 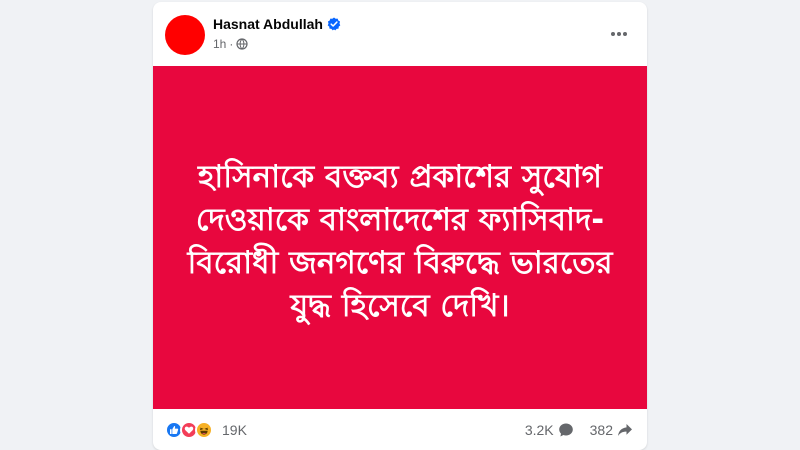 What do you see at coordinates (189, 429) in the screenshot?
I see `reaction-icons` at bounding box center [189, 429].